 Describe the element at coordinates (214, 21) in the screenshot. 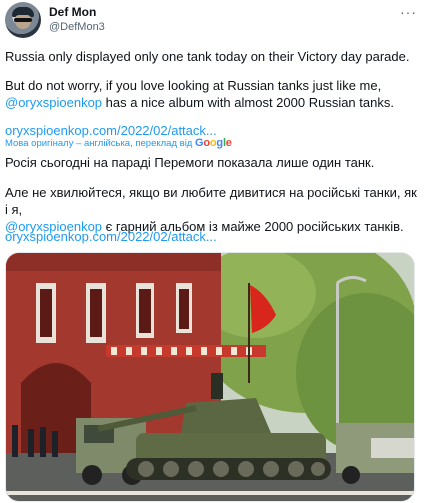

I see `tweet-header: Def Mon @DefMon3 ···` at that location.